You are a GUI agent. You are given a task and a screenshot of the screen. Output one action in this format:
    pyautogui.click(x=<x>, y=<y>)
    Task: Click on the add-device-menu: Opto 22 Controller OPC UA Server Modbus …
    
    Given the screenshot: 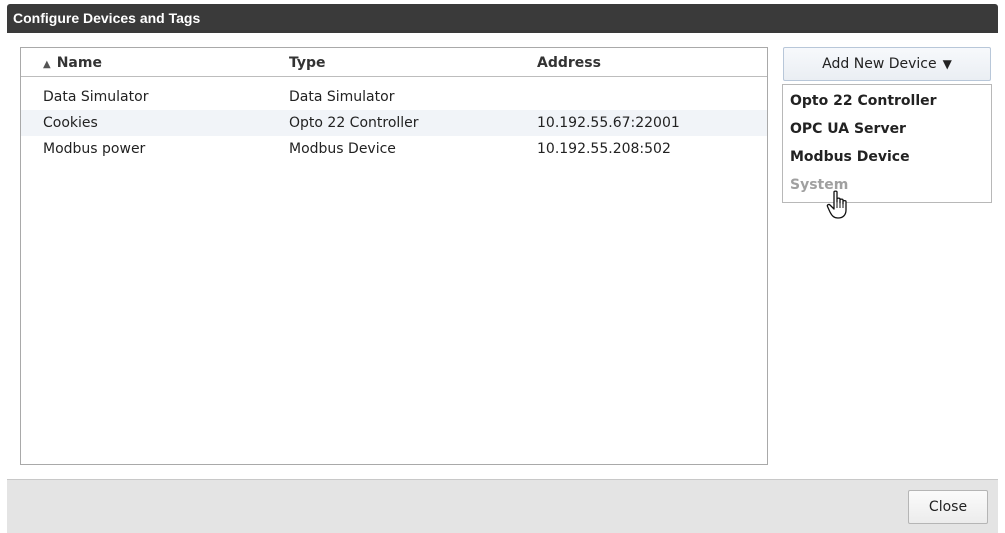 What is the action you would take?
    pyautogui.click(x=887, y=143)
    